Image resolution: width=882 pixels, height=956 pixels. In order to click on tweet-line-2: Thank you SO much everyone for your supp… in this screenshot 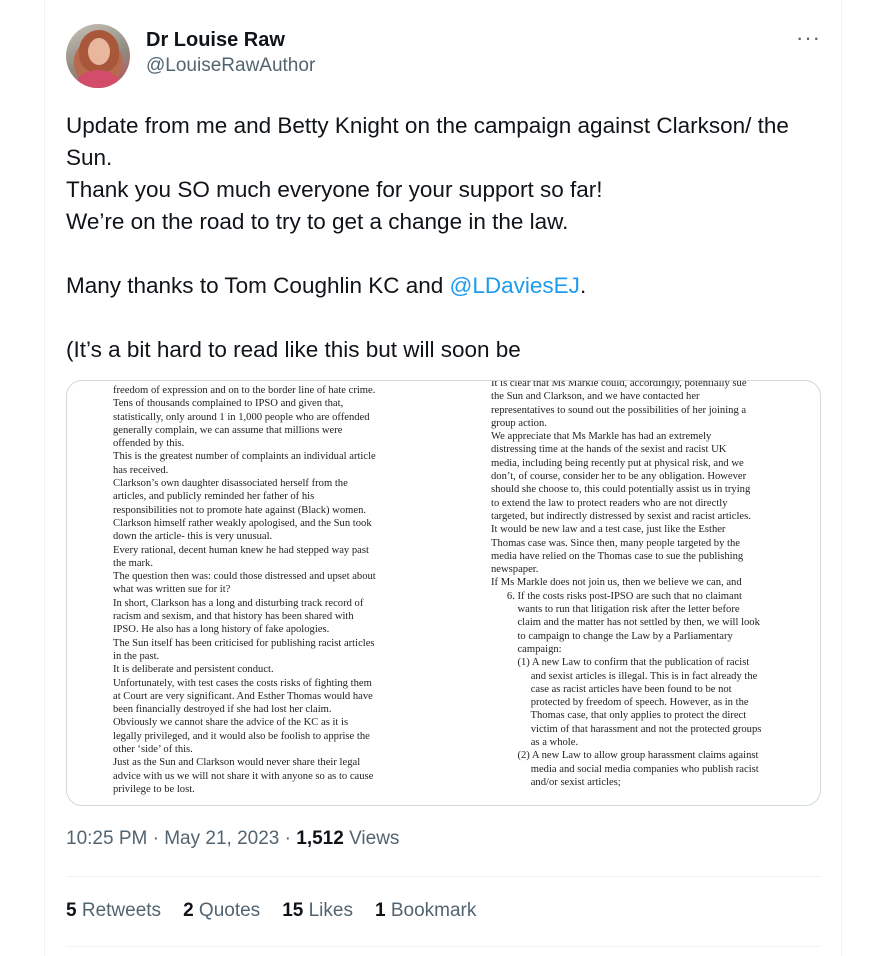, I will do `click(334, 189)`.